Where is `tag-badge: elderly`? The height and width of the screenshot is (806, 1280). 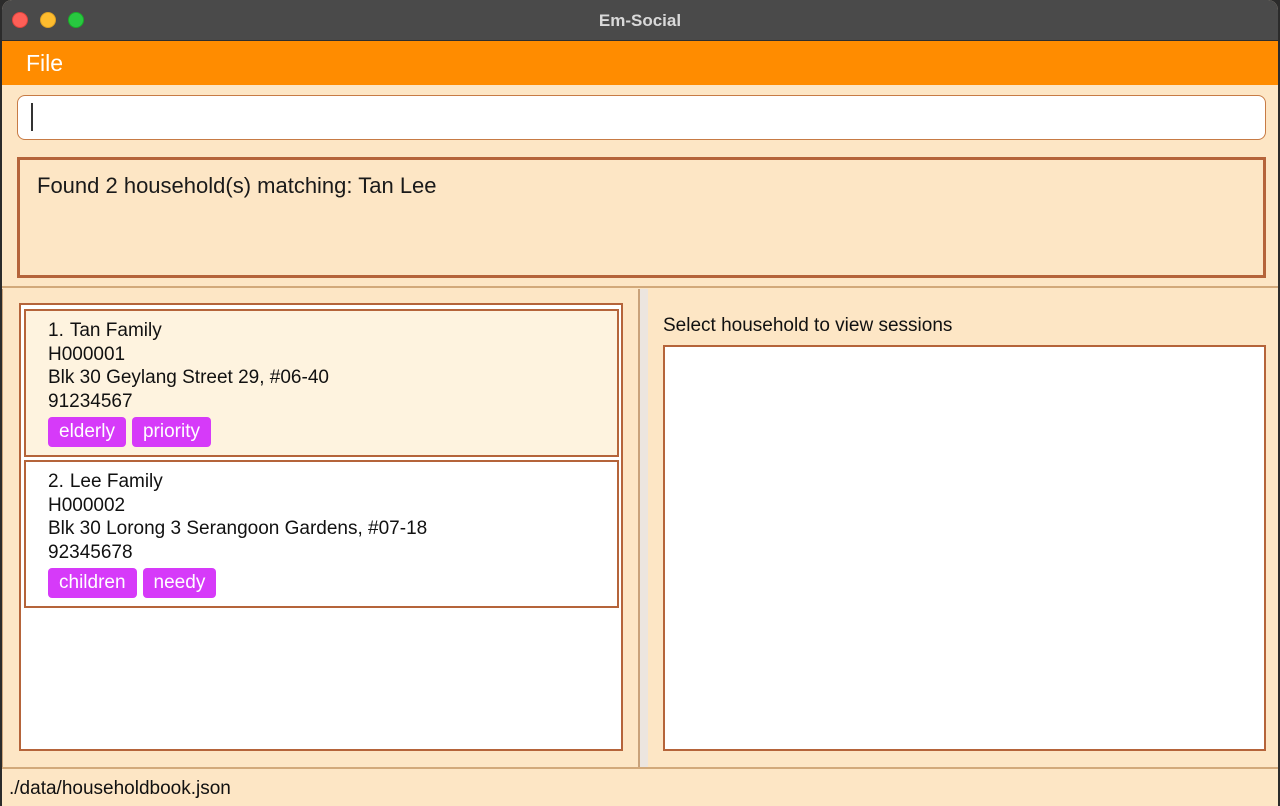 tag-badge: elderly is located at coordinates (87, 432).